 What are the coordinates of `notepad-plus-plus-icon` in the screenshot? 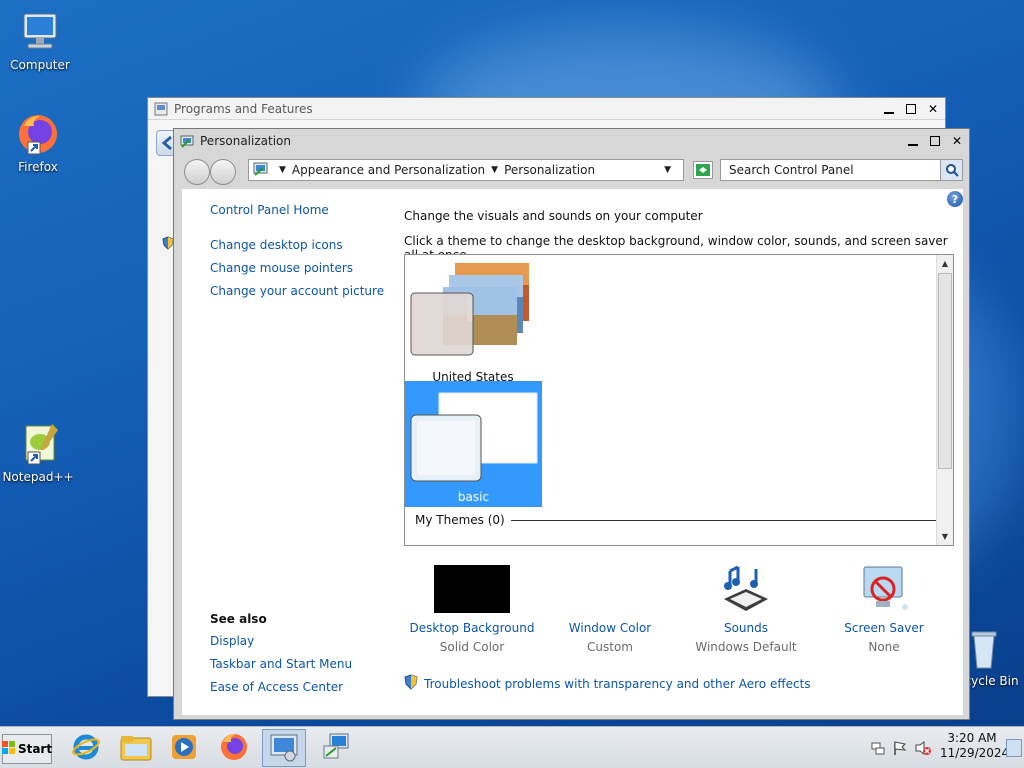 It's located at (38, 444).